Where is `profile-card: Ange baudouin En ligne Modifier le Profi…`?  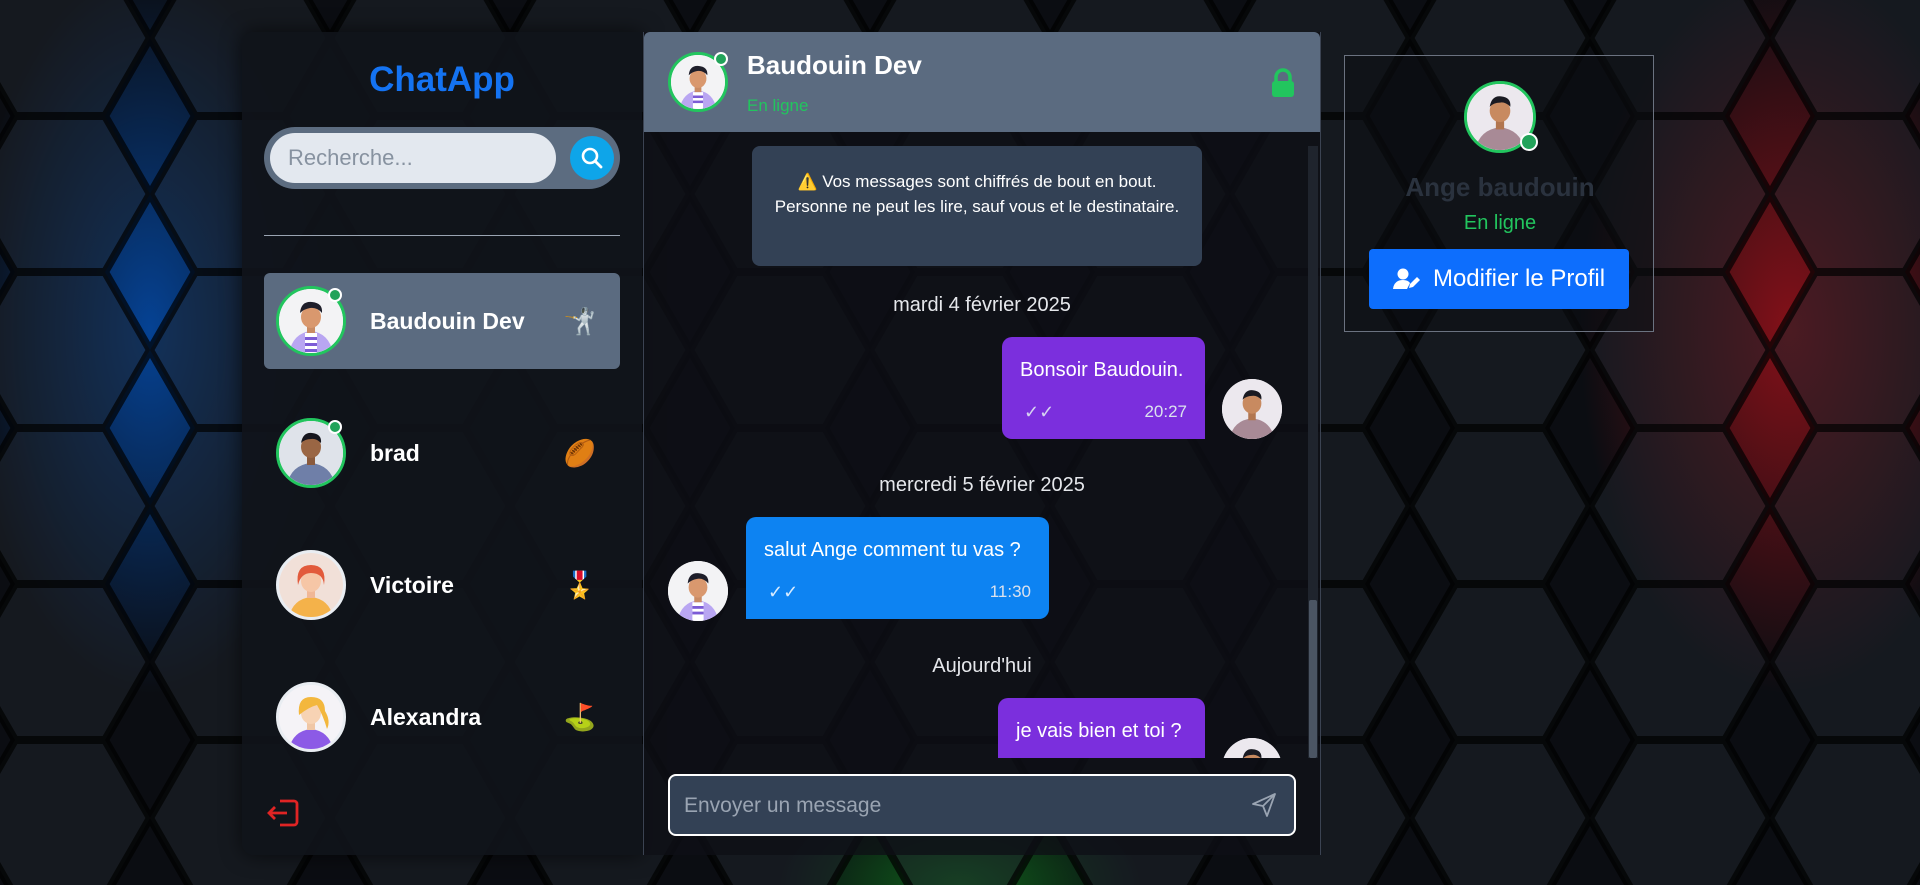
profile-card: Ange baudouin En ligne Modifier le Profi… is located at coordinates (1499, 193).